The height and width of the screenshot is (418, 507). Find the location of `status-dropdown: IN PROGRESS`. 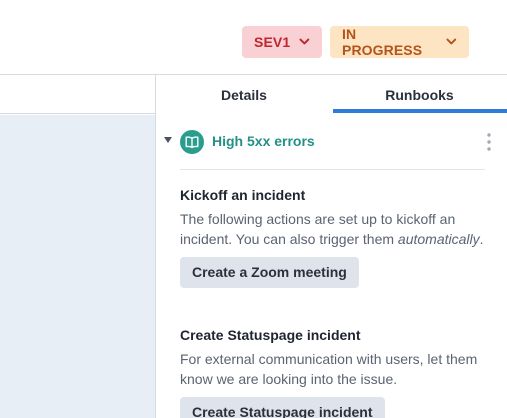

status-dropdown: IN PROGRESS is located at coordinates (399, 42).